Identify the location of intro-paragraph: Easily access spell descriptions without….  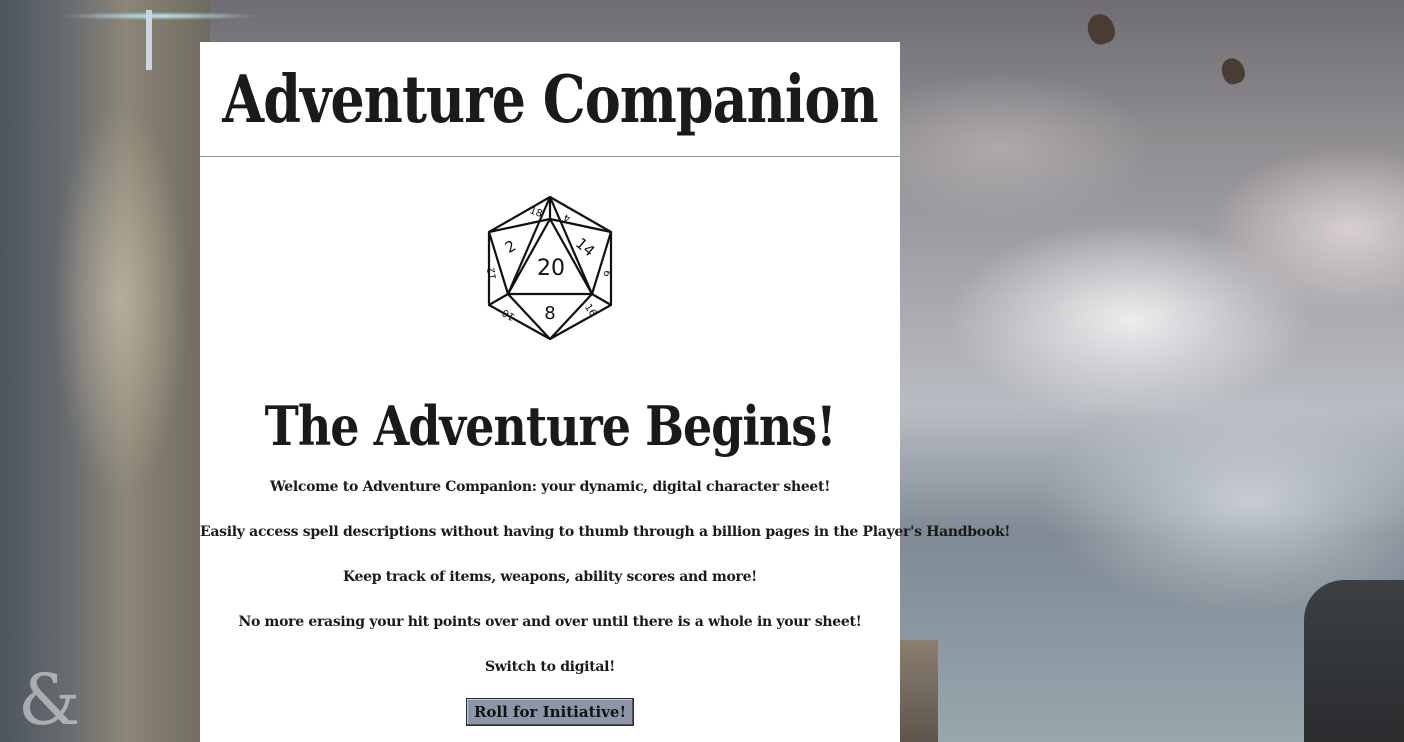
(605, 532).